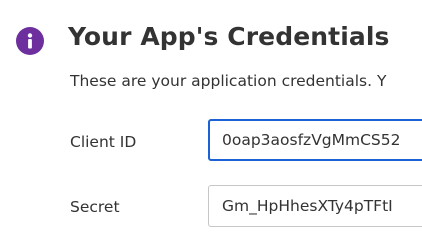 Image resolution: width=422 pixels, height=244 pixels. Describe the element at coordinates (103, 142) in the screenshot. I see `client-id-label: Client ID` at that location.